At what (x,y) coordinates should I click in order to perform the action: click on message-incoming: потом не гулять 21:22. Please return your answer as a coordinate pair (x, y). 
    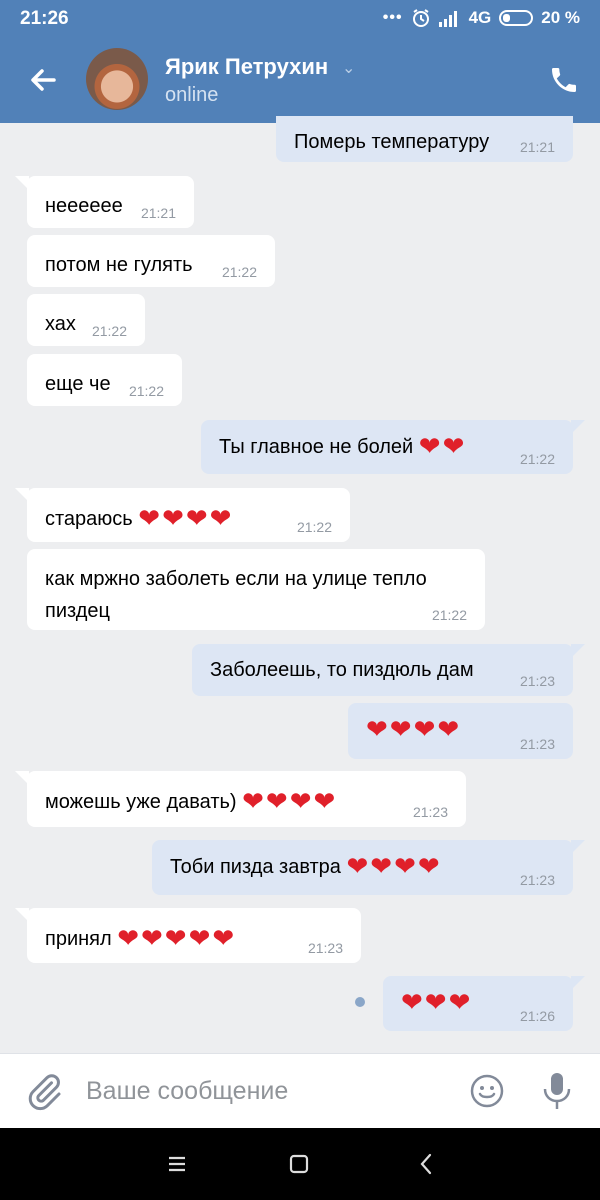
    Looking at the image, I should click on (151, 261).